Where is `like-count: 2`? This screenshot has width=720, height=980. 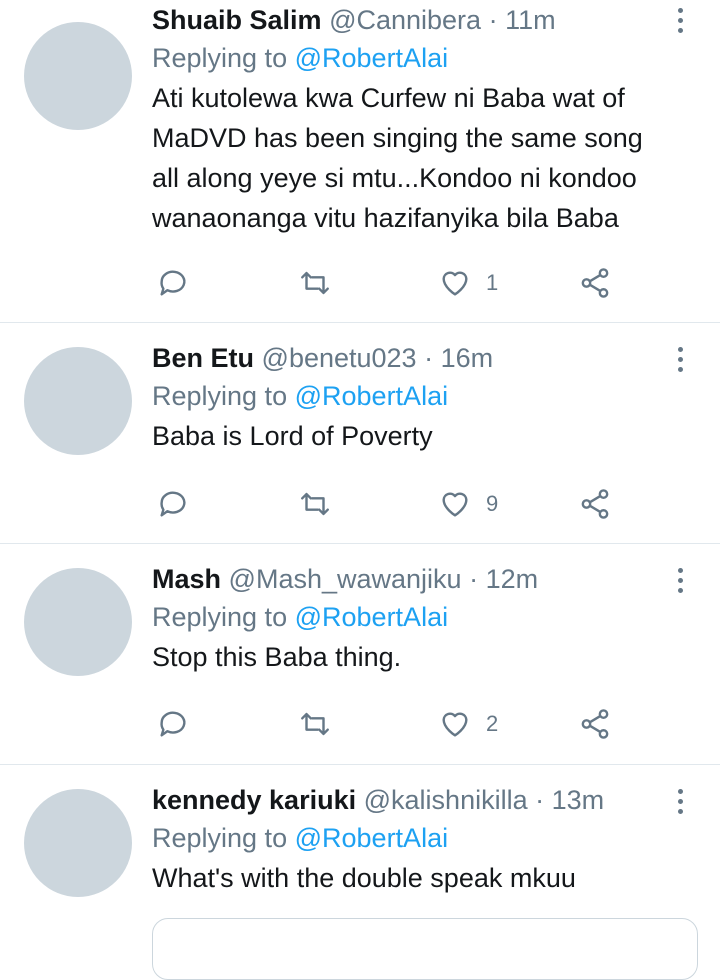
like-count: 2 is located at coordinates (492, 723).